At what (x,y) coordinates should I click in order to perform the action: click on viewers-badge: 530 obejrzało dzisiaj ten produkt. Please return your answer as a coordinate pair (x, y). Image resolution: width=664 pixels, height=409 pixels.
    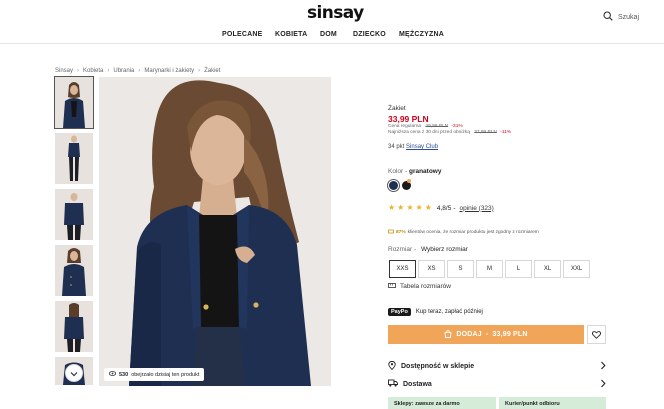
    Looking at the image, I should click on (154, 374).